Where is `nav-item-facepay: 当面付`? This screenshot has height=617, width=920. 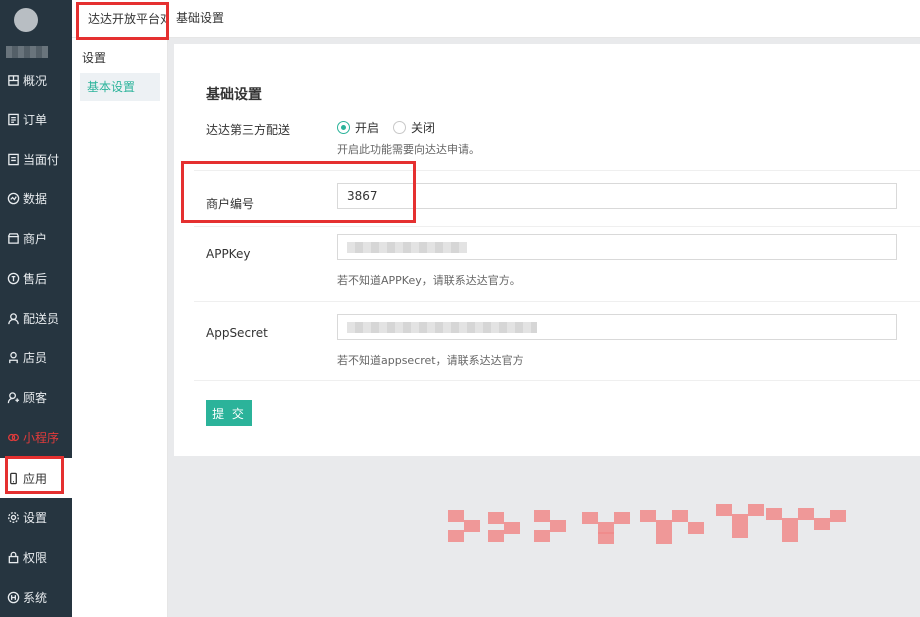 nav-item-facepay: 当面付 is located at coordinates (36, 159).